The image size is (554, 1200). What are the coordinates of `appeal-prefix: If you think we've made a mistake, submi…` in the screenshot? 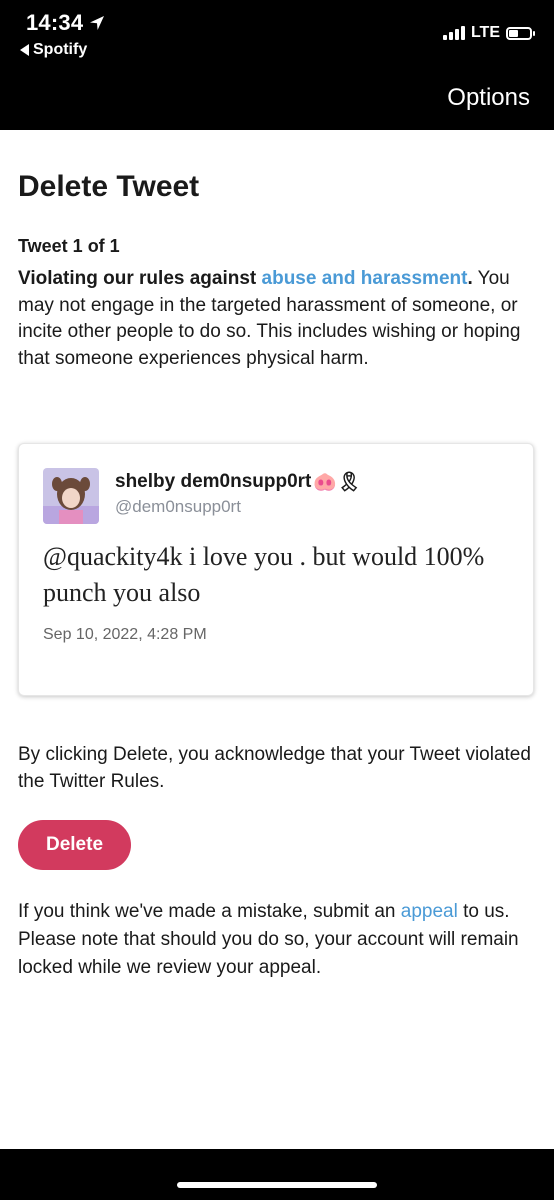 It's located at (209, 911).